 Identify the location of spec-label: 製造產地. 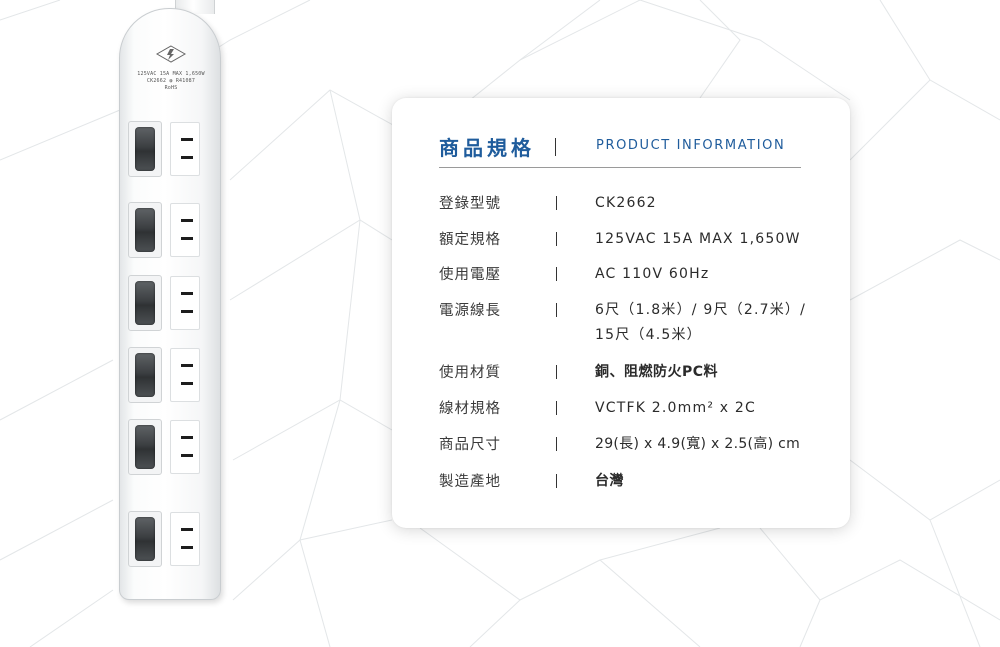
(470, 482).